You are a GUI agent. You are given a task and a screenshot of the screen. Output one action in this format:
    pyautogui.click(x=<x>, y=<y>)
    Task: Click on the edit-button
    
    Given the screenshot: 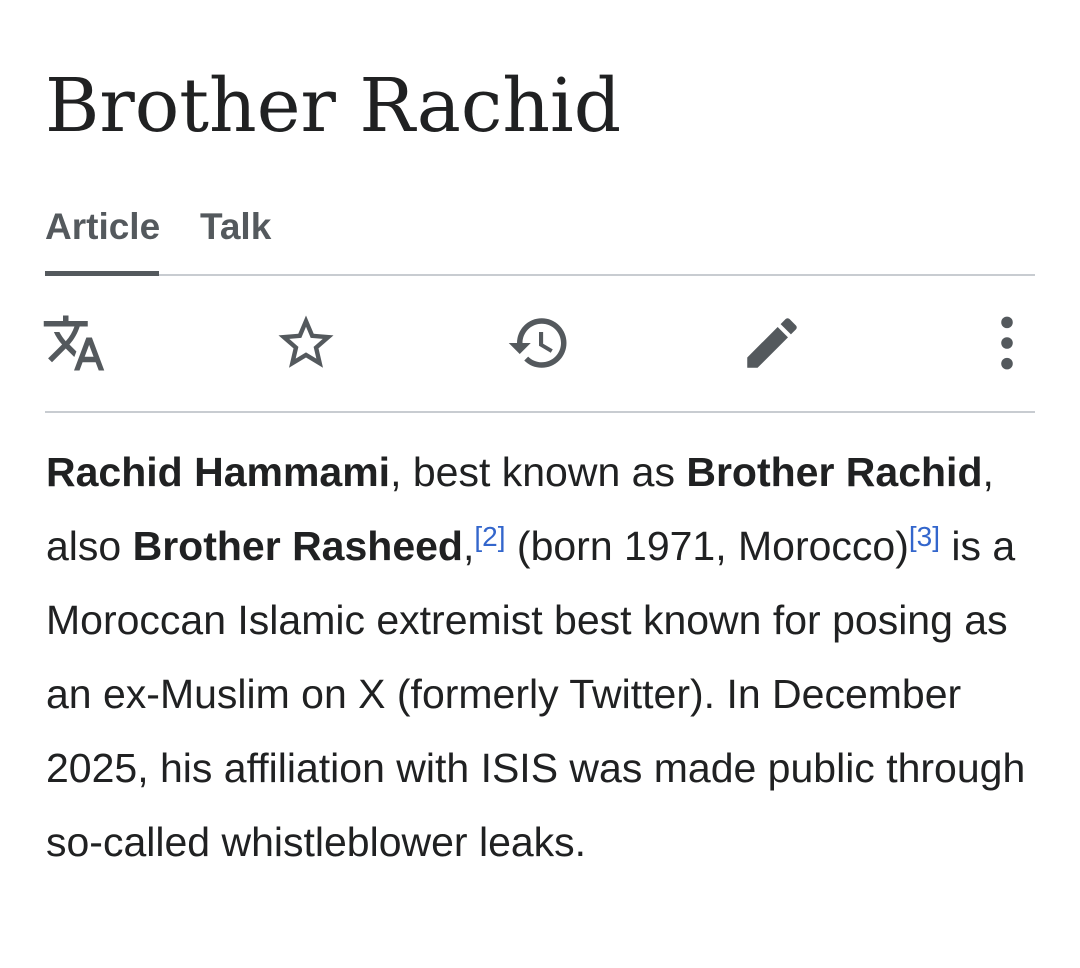 What is the action you would take?
    pyautogui.click(x=772, y=343)
    